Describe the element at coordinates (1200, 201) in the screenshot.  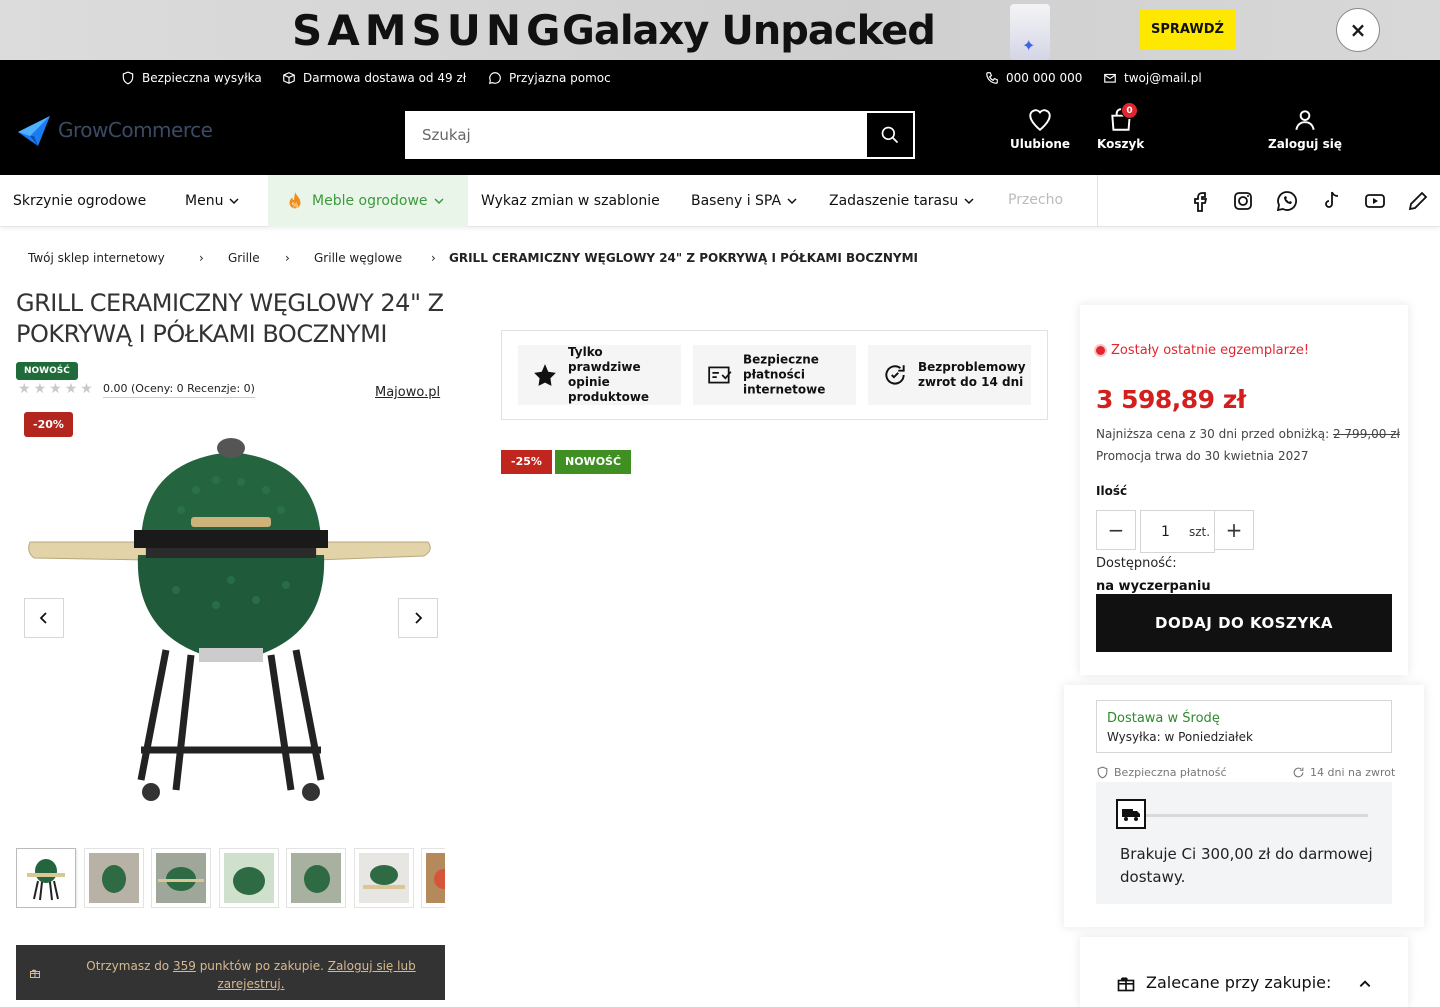
I see `facebook-icon` at that location.